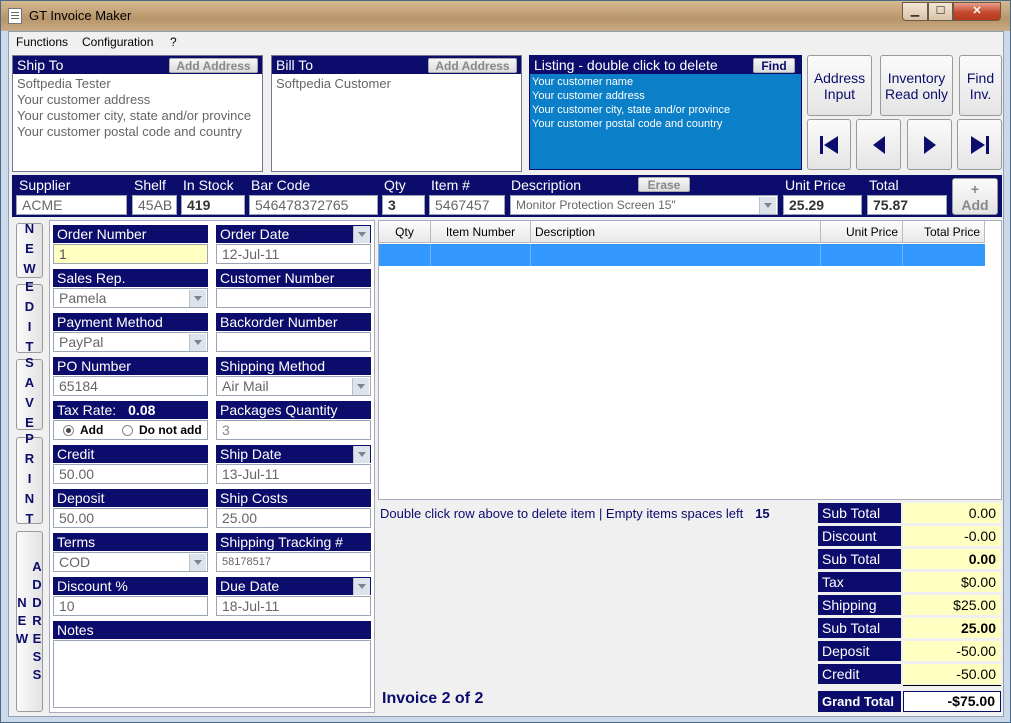  Describe the element at coordinates (403, 205) in the screenshot. I see `qty-input: 3` at that location.